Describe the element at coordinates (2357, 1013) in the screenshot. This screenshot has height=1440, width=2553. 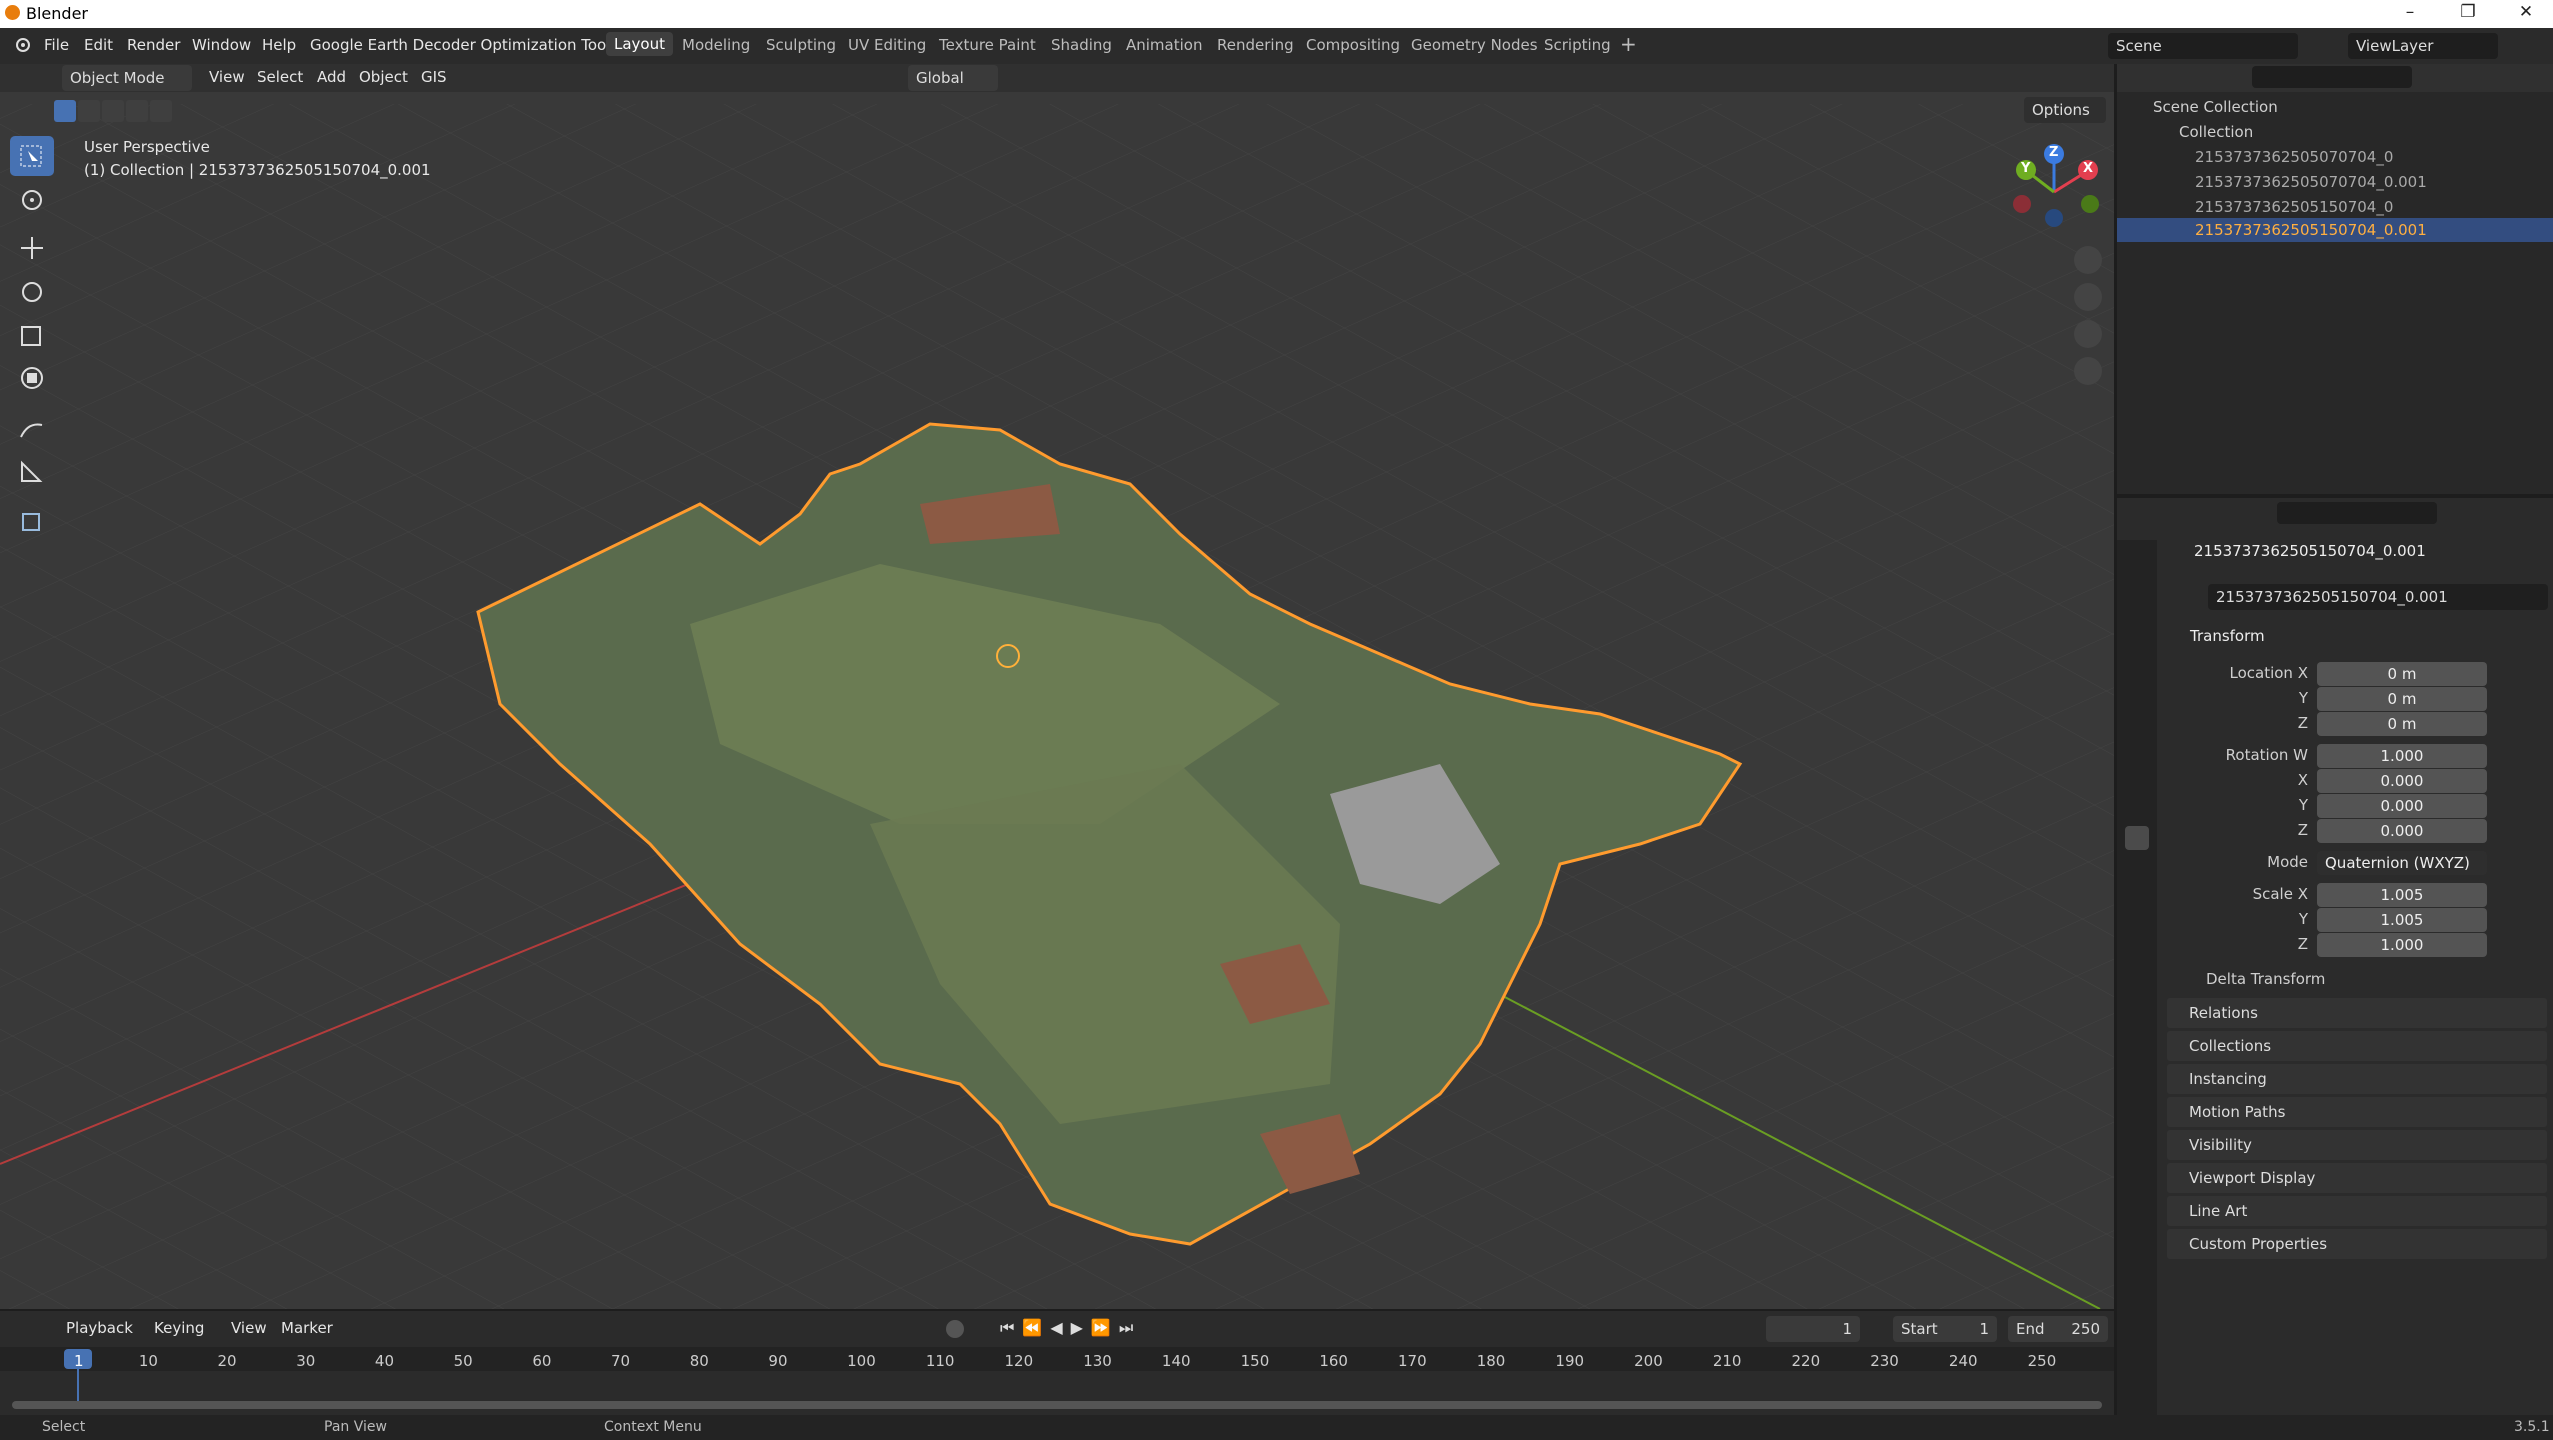
I see `panel-relations: Relations` at that location.